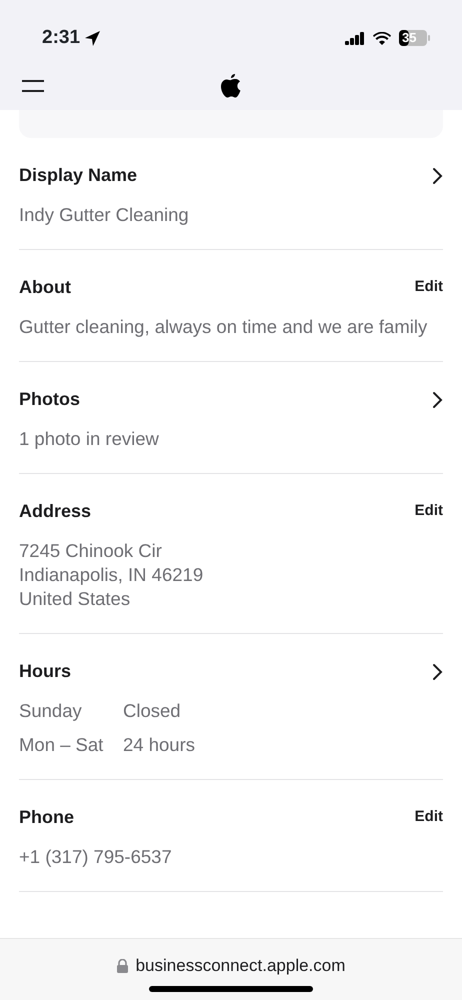  I want to click on section-title: Phone, so click(46, 817).